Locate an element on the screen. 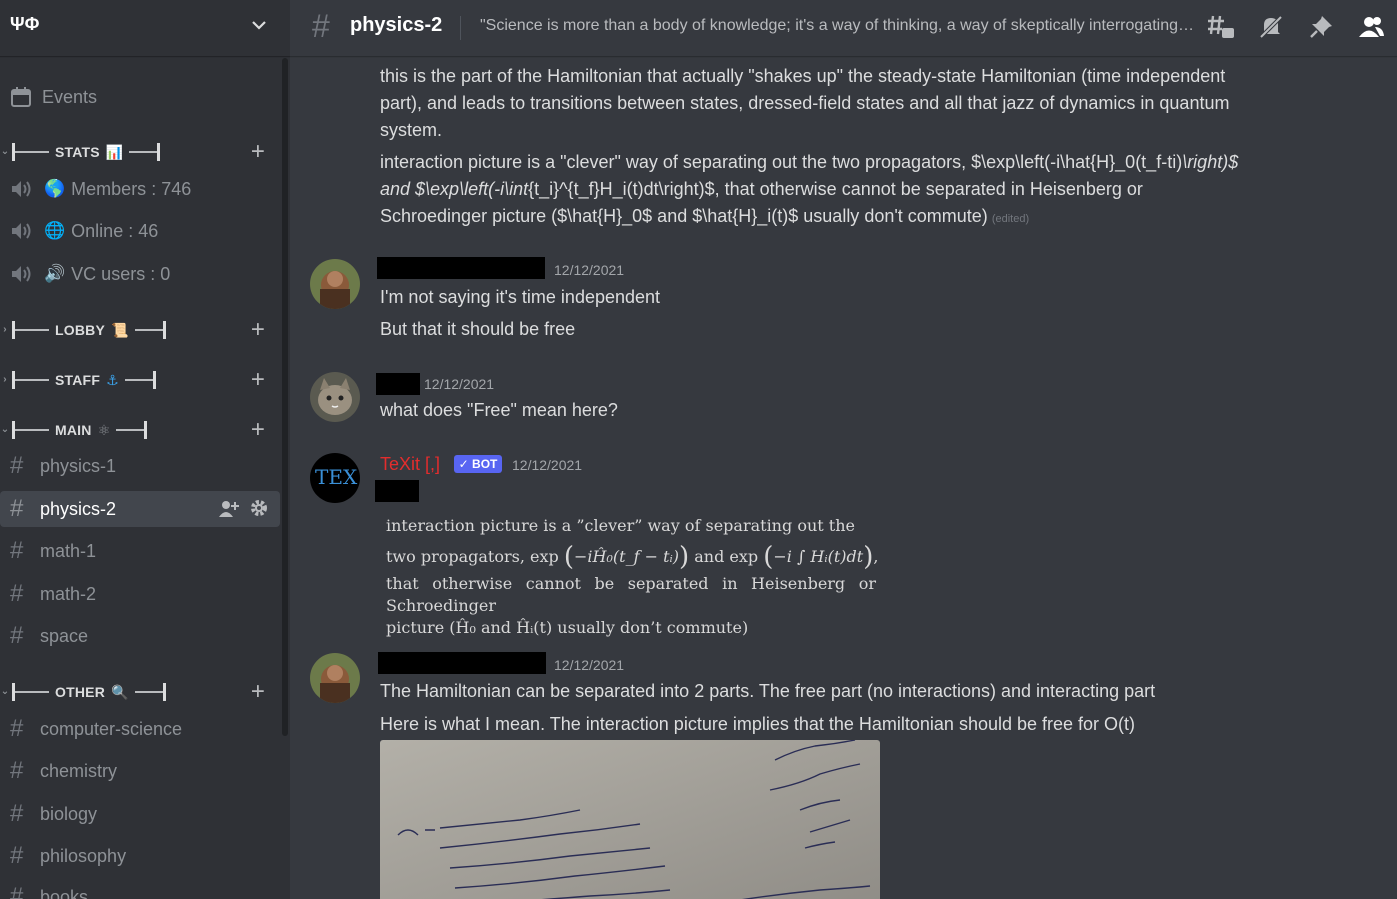 This screenshot has height=899, width=1397. category-label: LOBBY is located at coordinates (80, 330).